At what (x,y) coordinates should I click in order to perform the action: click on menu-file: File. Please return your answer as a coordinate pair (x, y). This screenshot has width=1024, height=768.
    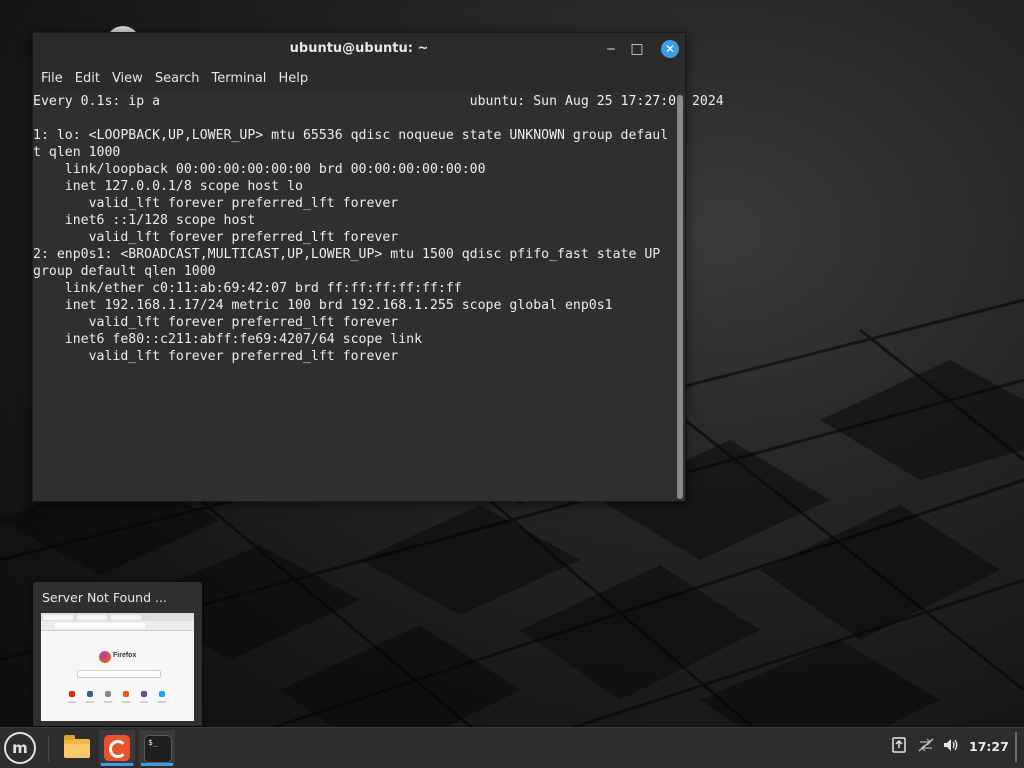
    Looking at the image, I should click on (52, 79).